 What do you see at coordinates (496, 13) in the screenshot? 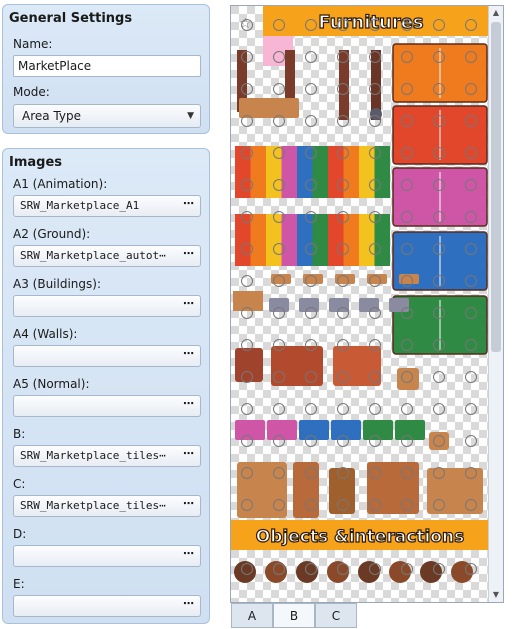
I see `scroll-up-icon: ▲` at bounding box center [496, 13].